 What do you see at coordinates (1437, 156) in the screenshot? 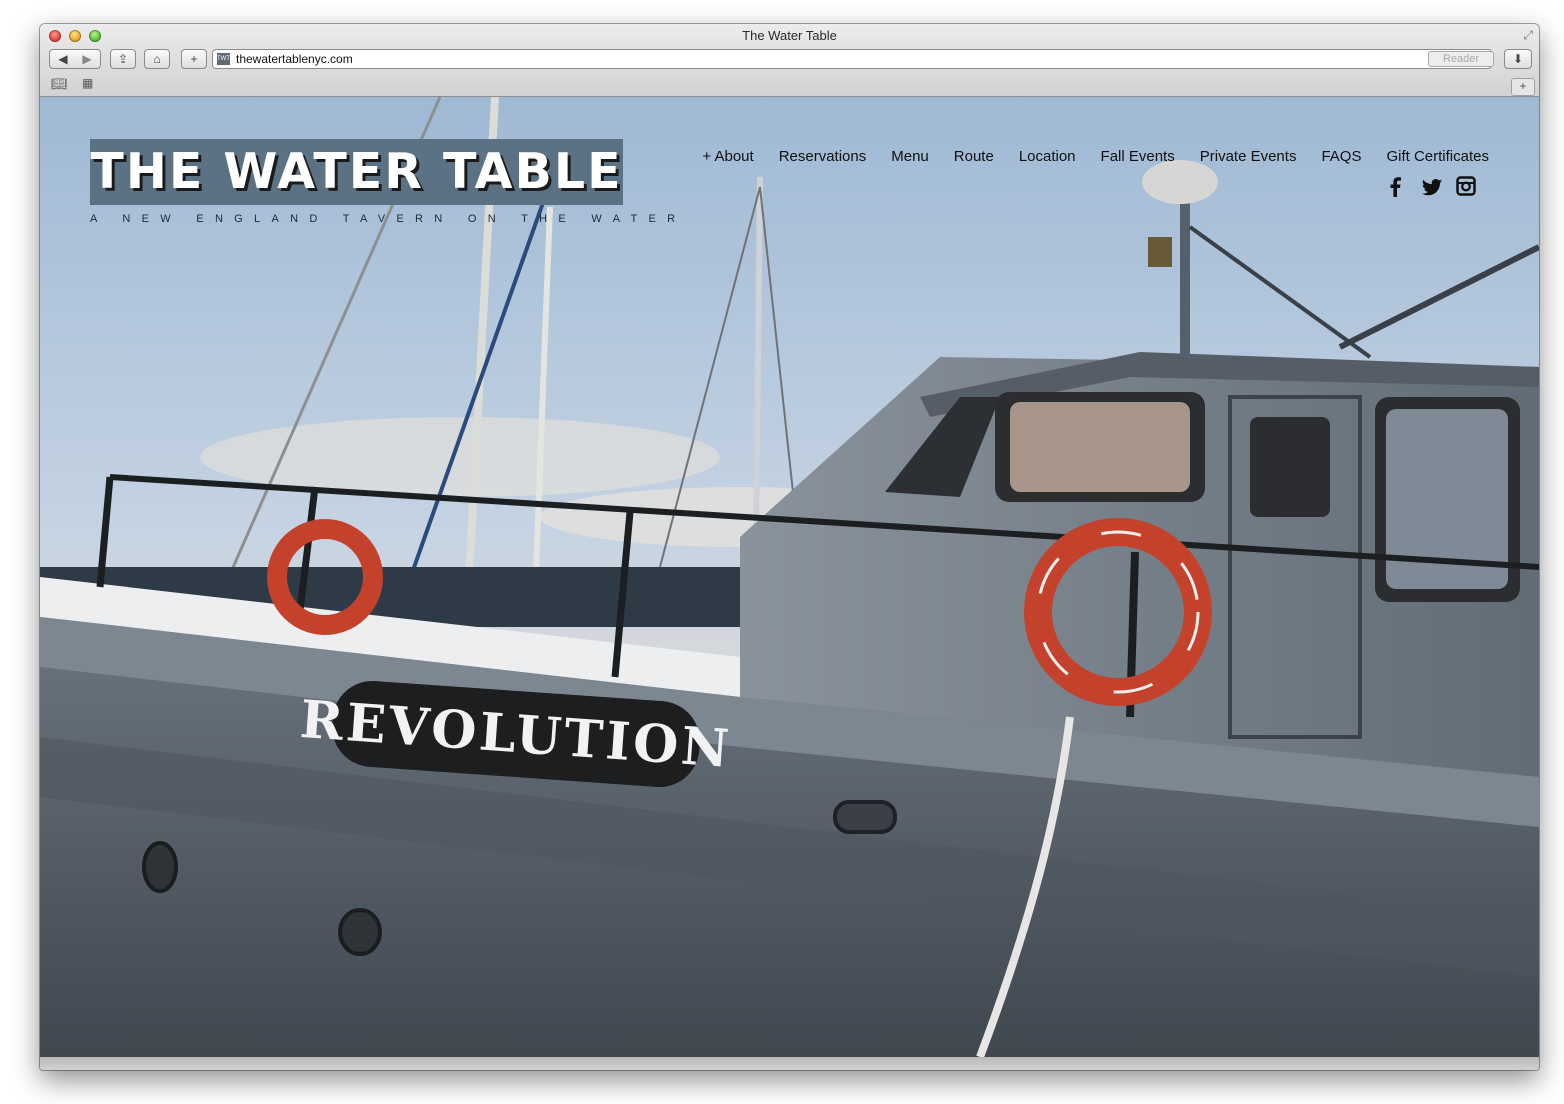
I see `nav-gift-certificates: Gift Certificates` at bounding box center [1437, 156].